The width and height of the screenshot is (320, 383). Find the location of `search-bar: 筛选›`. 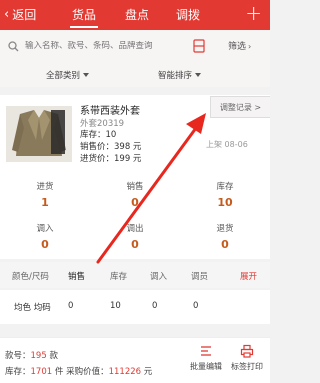

search-bar: 筛选› is located at coordinates (135, 46).